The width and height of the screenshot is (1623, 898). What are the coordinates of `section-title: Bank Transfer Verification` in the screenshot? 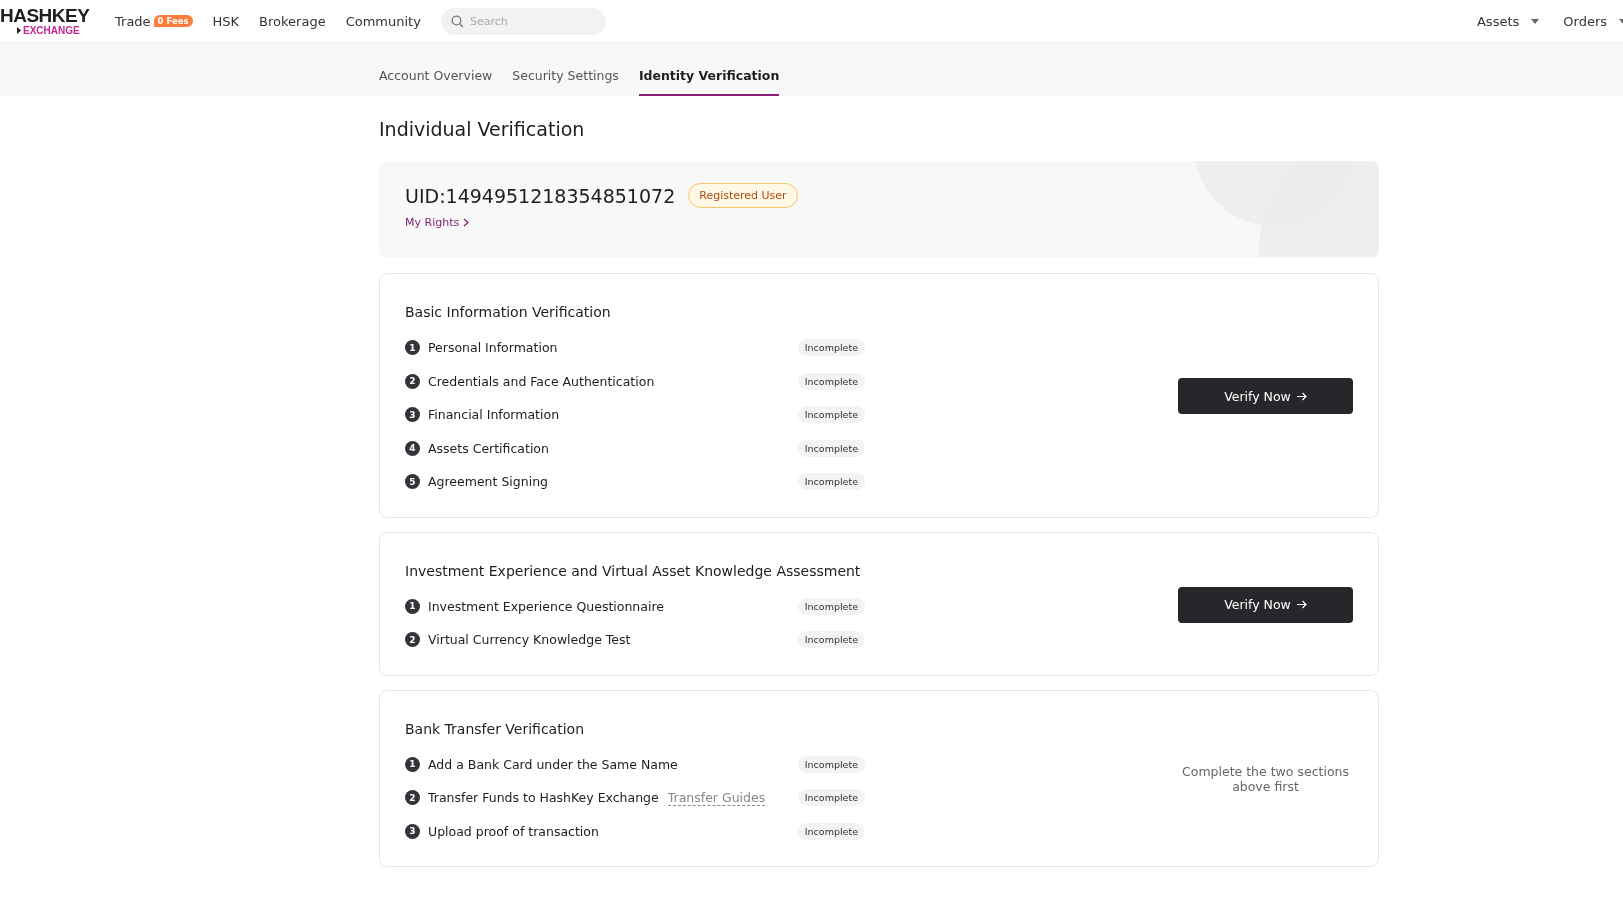 It's located at (495, 728).